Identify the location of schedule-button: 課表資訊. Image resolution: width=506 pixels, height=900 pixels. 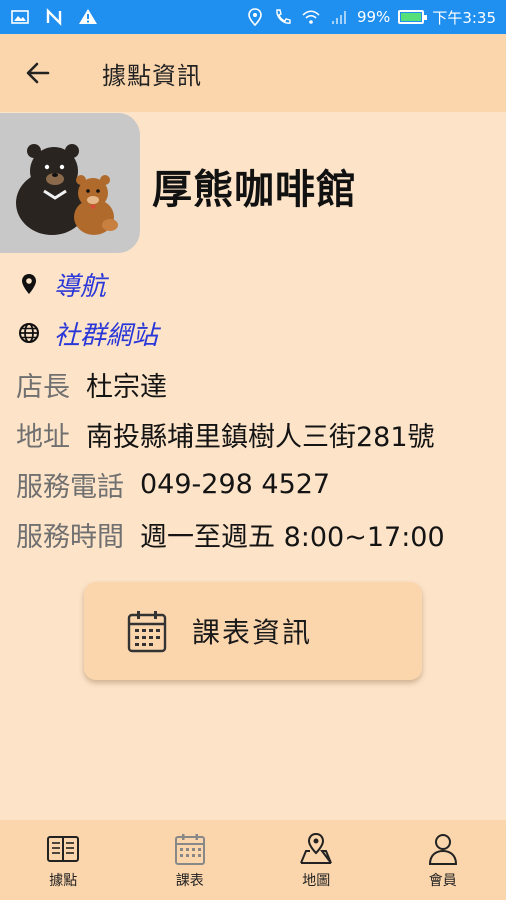
(253, 631).